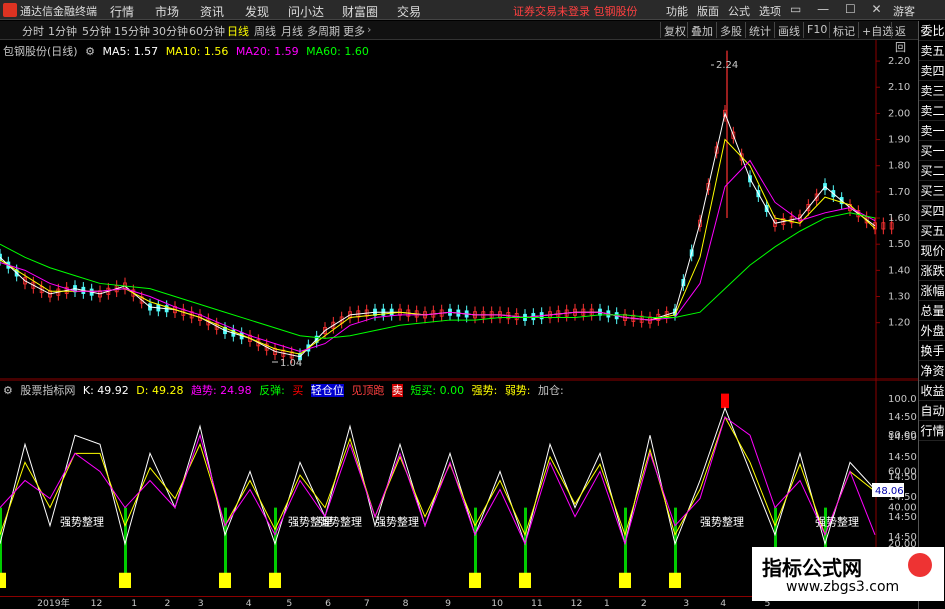  I want to click on ind-short-buy: 短买: 0.00, so click(437, 390).